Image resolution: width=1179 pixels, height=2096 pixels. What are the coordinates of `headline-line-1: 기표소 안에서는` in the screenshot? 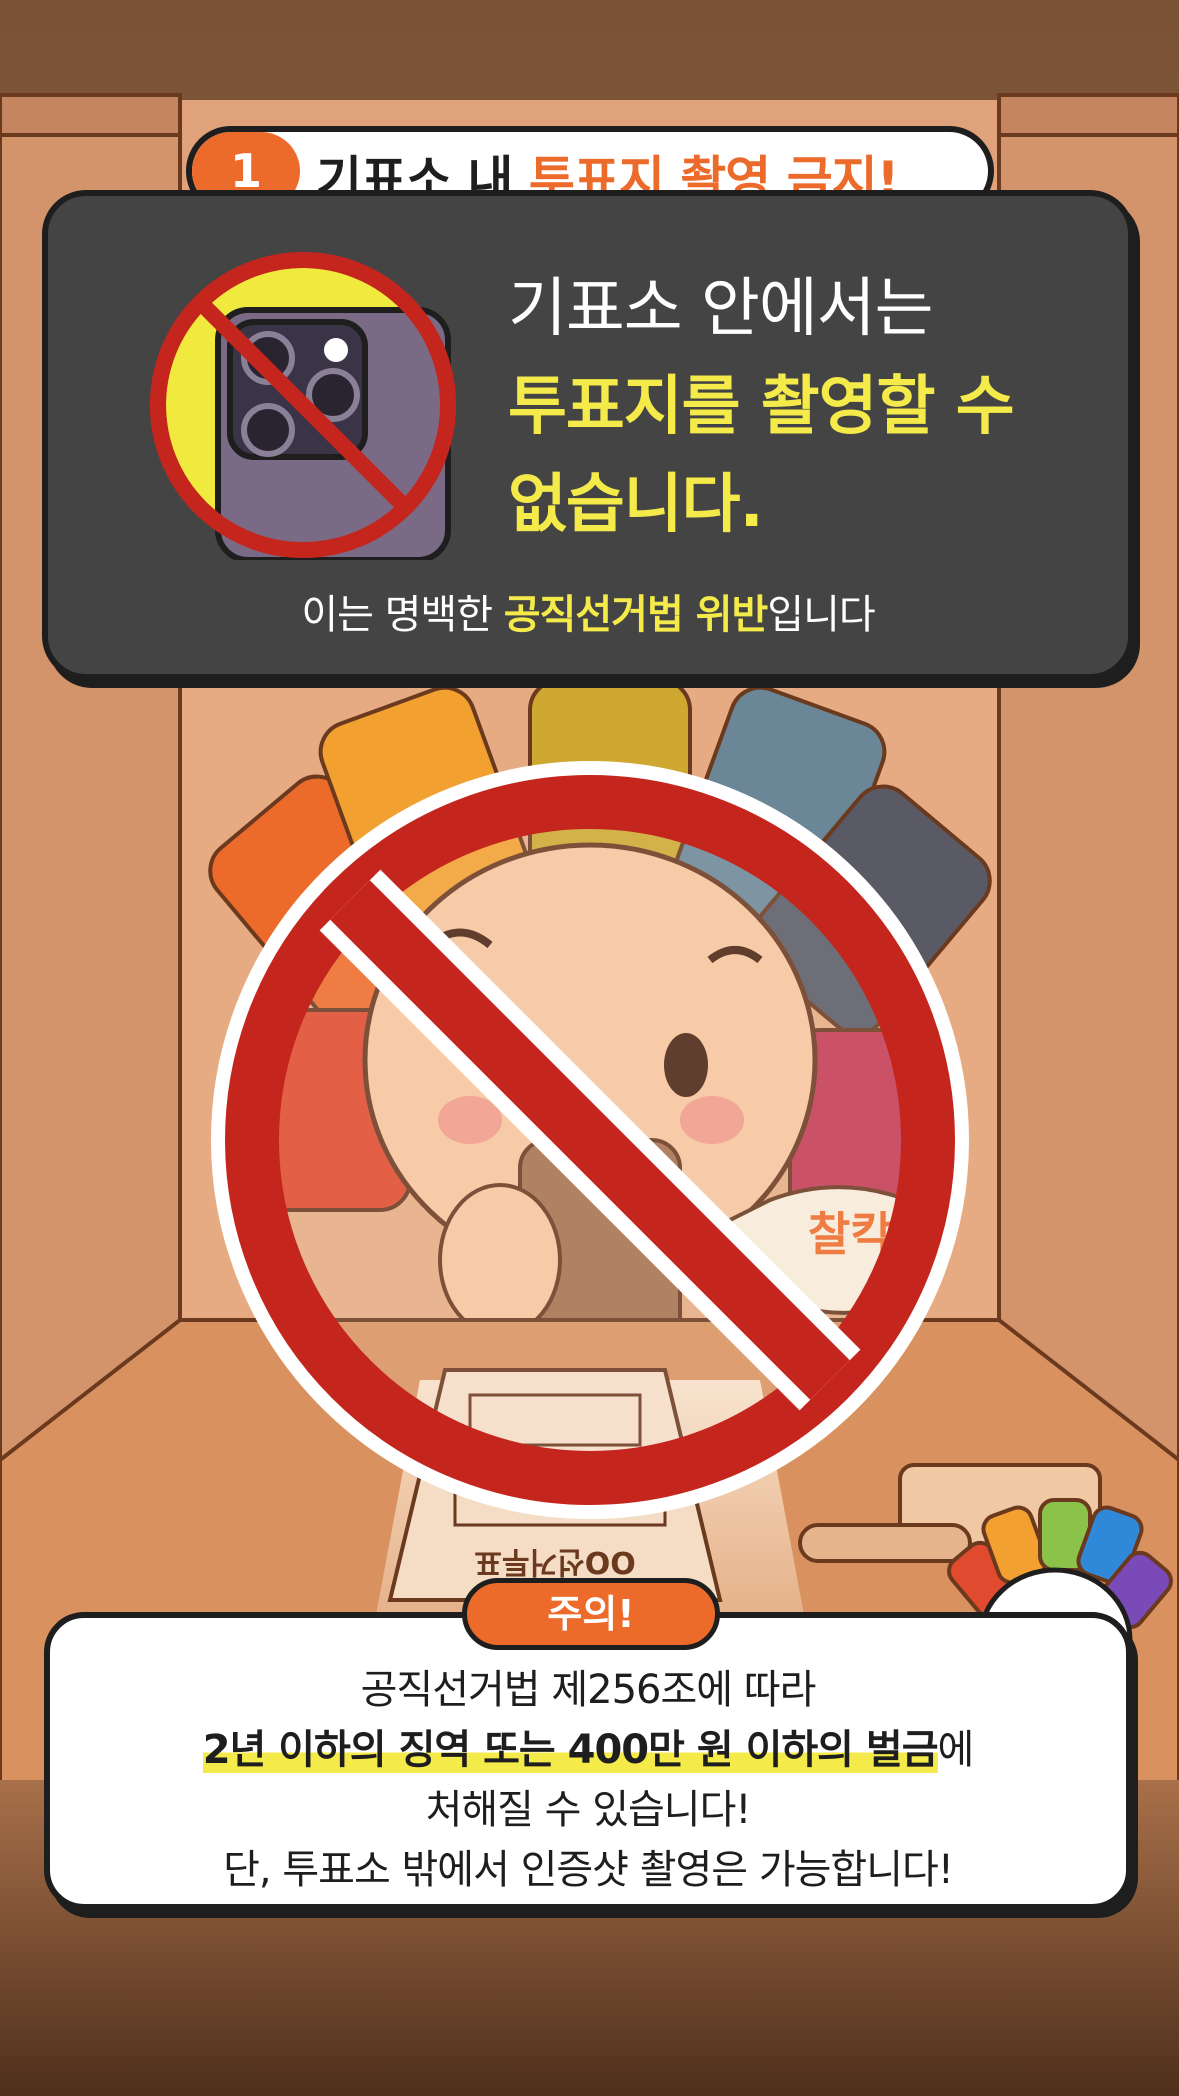 It's located at (721, 309).